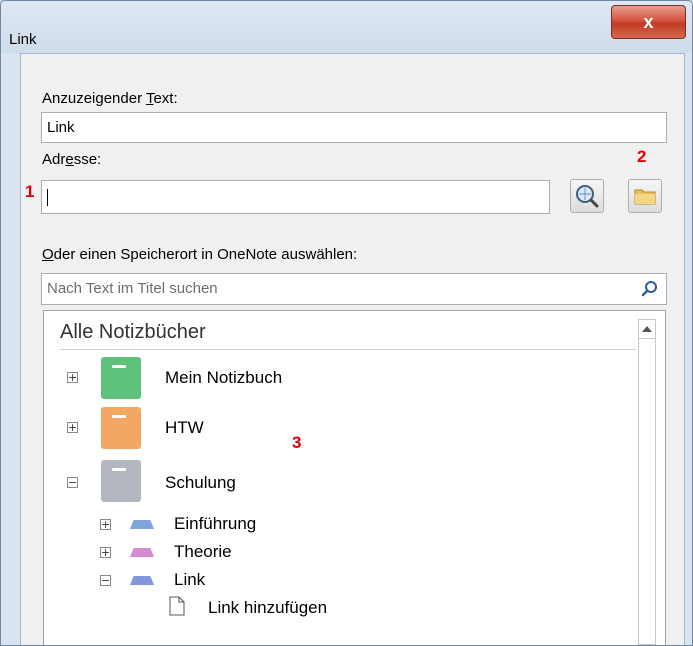  What do you see at coordinates (190, 579) in the screenshot?
I see `tree-item-label: Link` at bounding box center [190, 579].